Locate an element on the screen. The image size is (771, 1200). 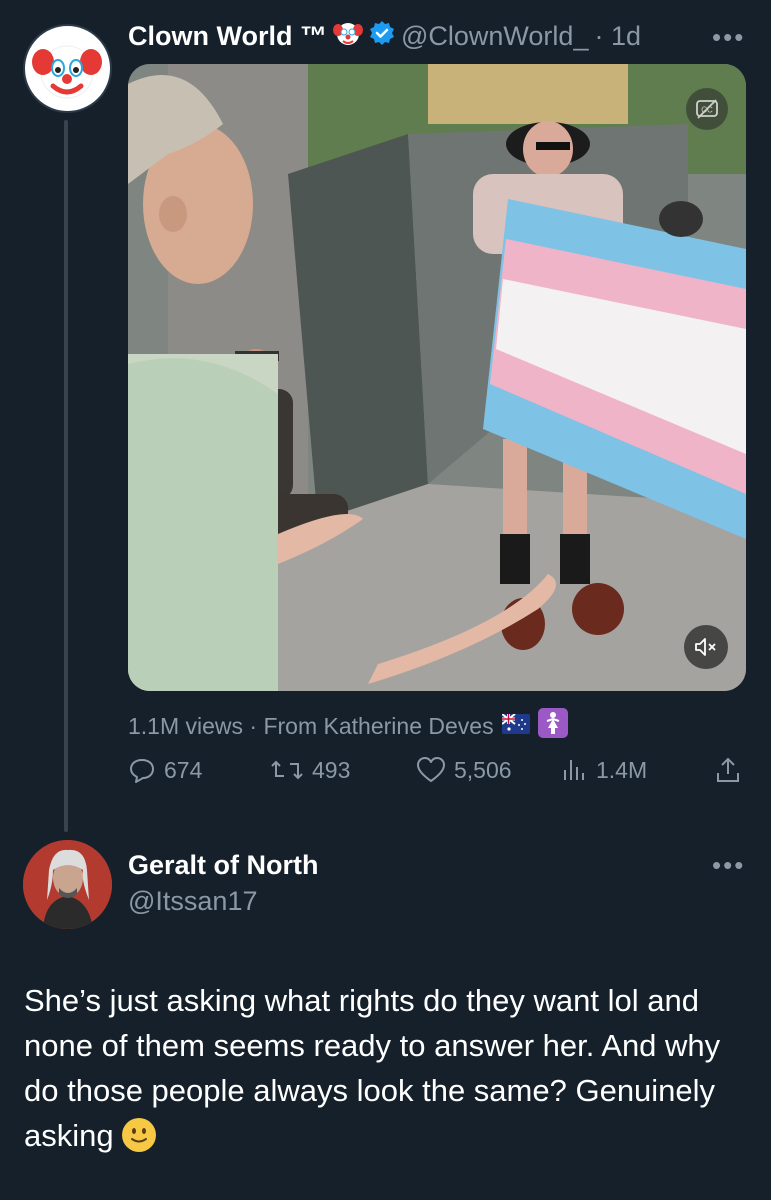
thread-connector-line is located at coordinates (66, 476).